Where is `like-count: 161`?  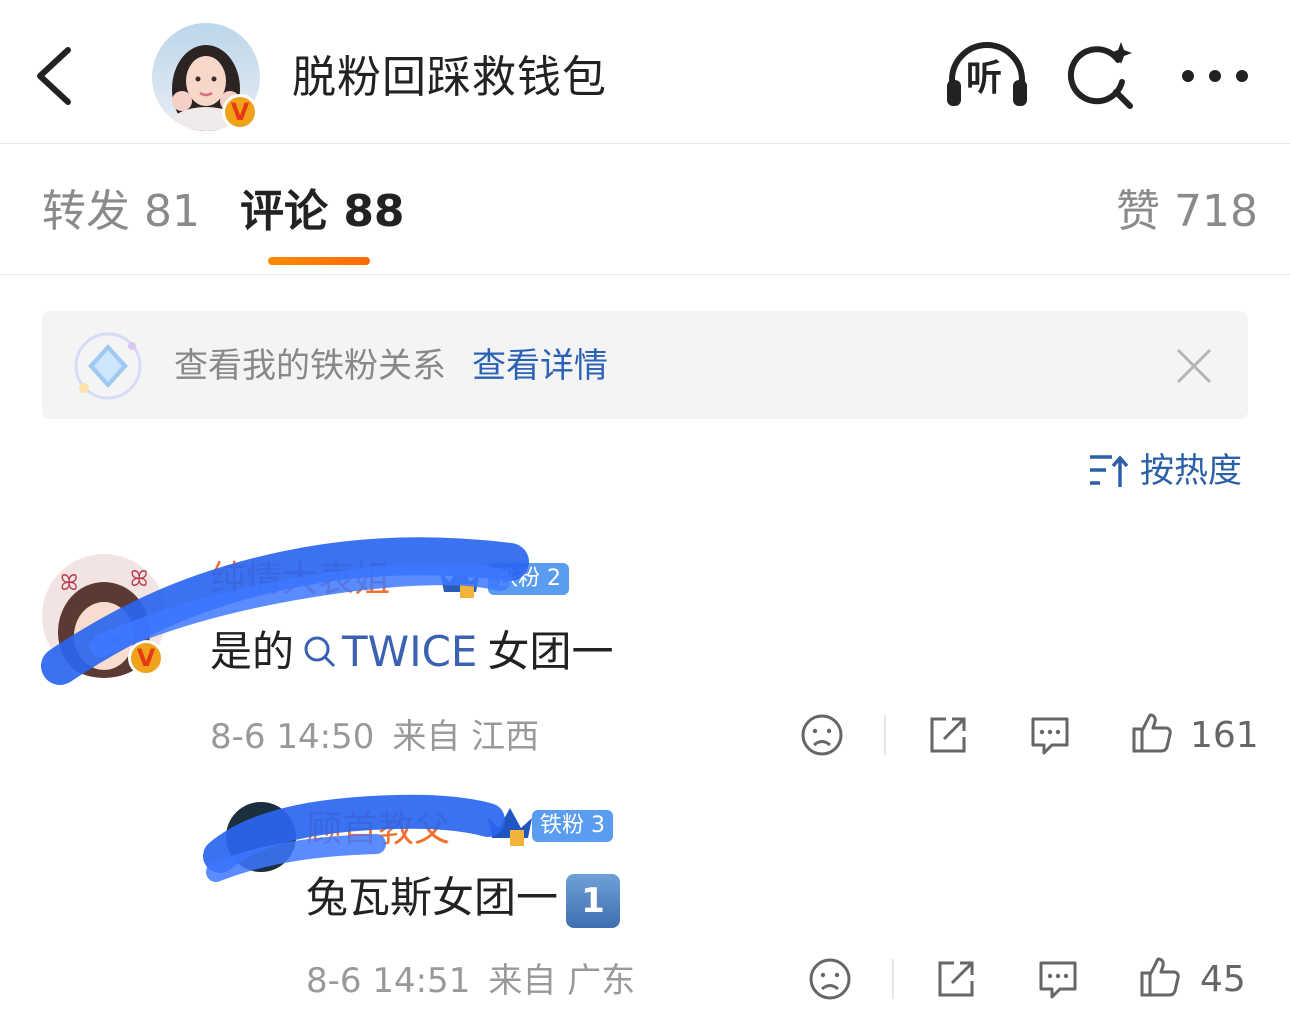 like-count: 161 is located at coordinates (1224, 735).